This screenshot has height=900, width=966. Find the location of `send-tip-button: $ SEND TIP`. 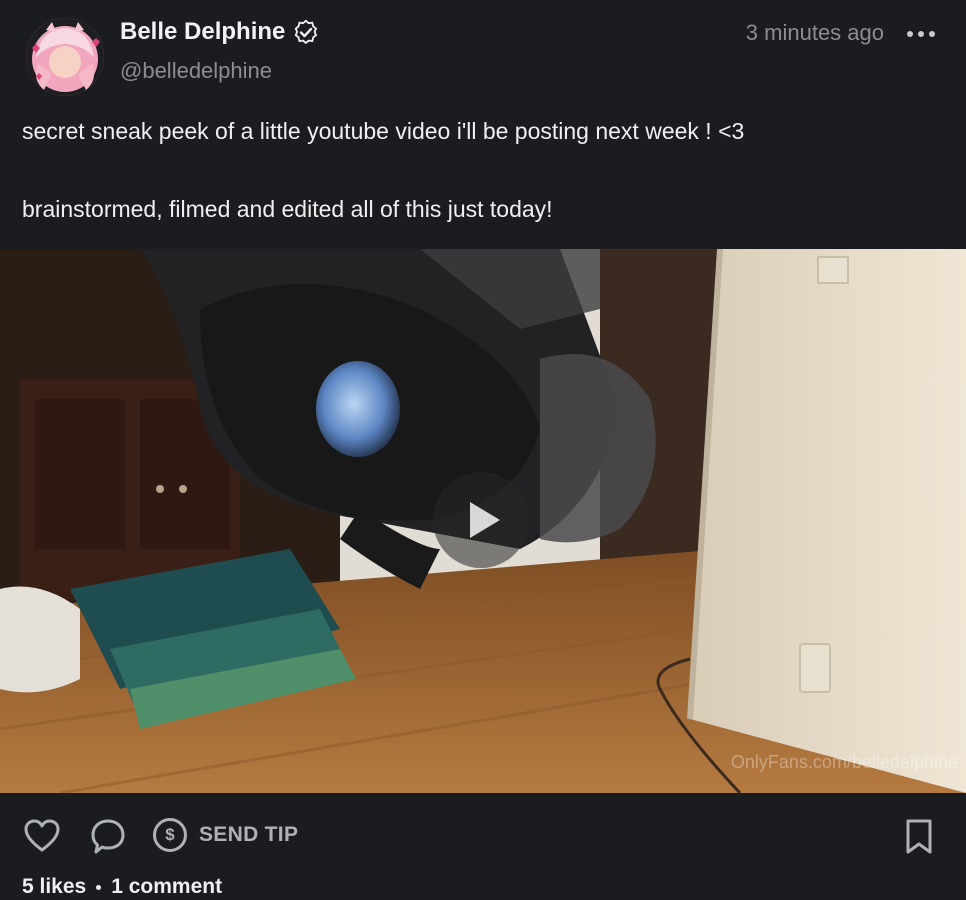

send-tip-button: $ SEND TIP is located at coordinates (225, 835).